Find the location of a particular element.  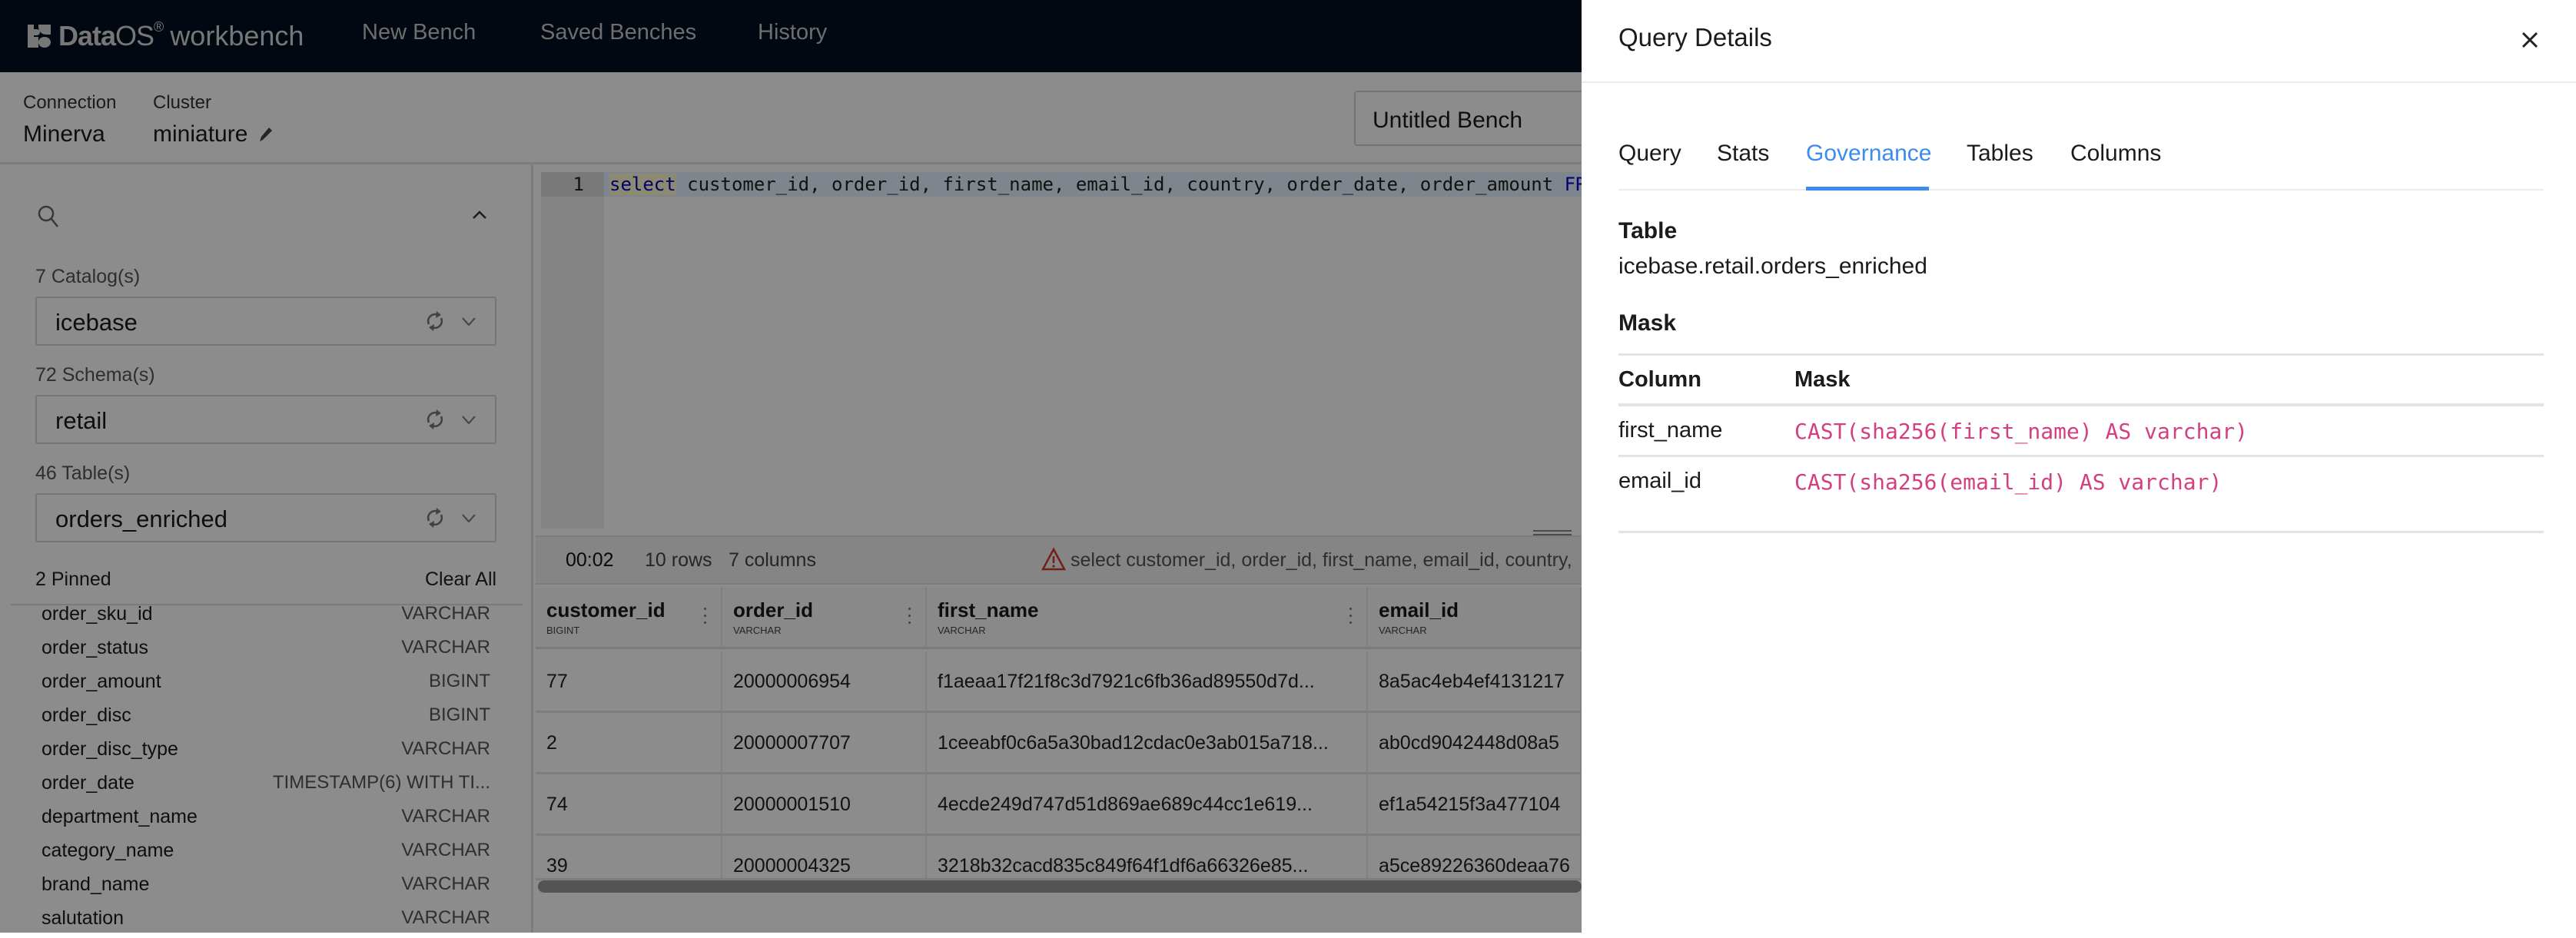

drawer-header-divider is located at coordinates (2079, 82).